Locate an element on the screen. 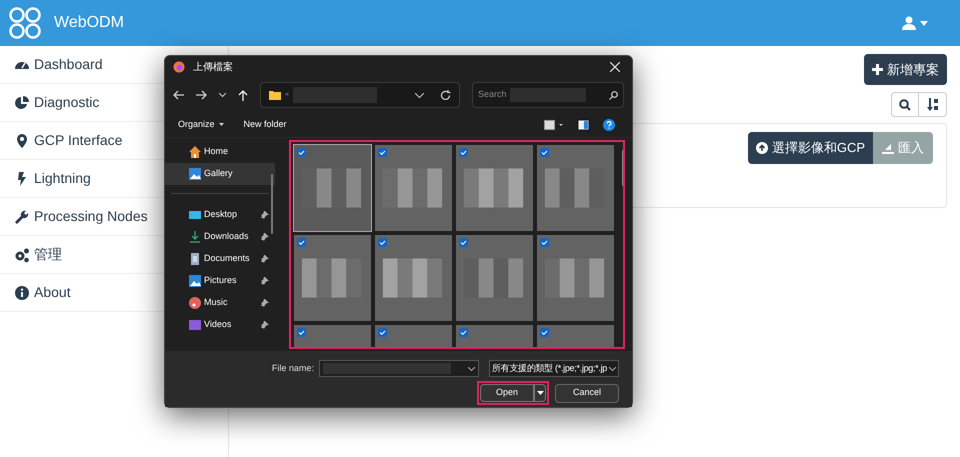 The height and width of the screenshot is (457, 960). info-icon is located at coordinates (22, 292).